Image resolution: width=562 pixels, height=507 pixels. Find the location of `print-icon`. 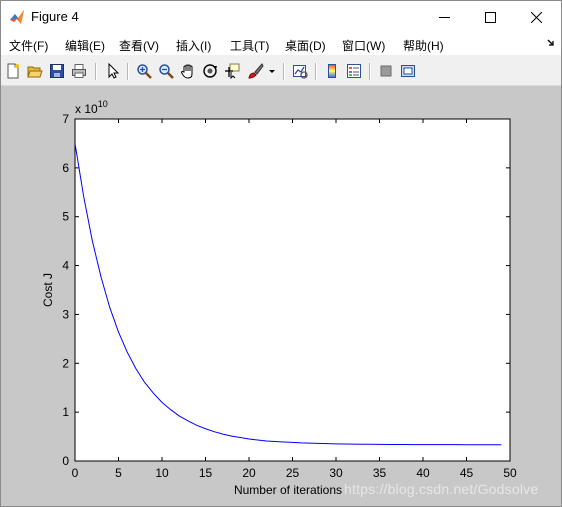

print-icon is located at coordinates (79, 71).